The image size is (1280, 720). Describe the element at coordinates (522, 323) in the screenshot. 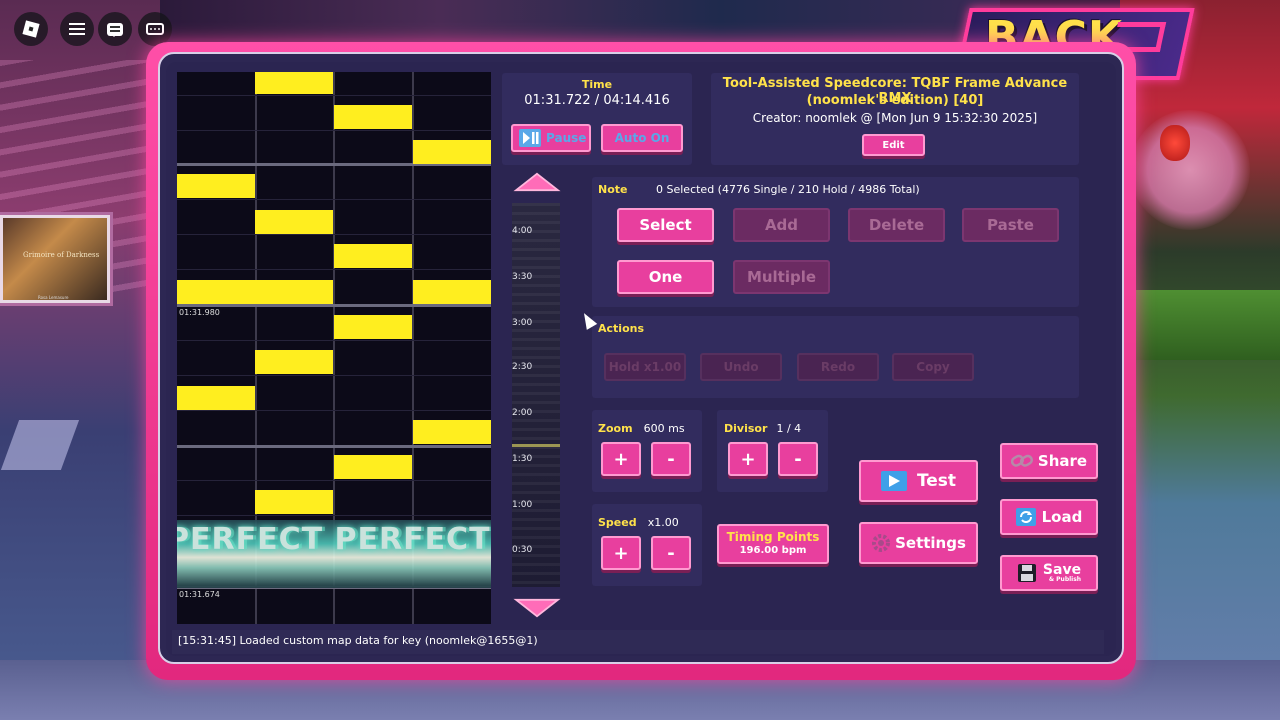

I see `timeline-label: 3:00` at that location.